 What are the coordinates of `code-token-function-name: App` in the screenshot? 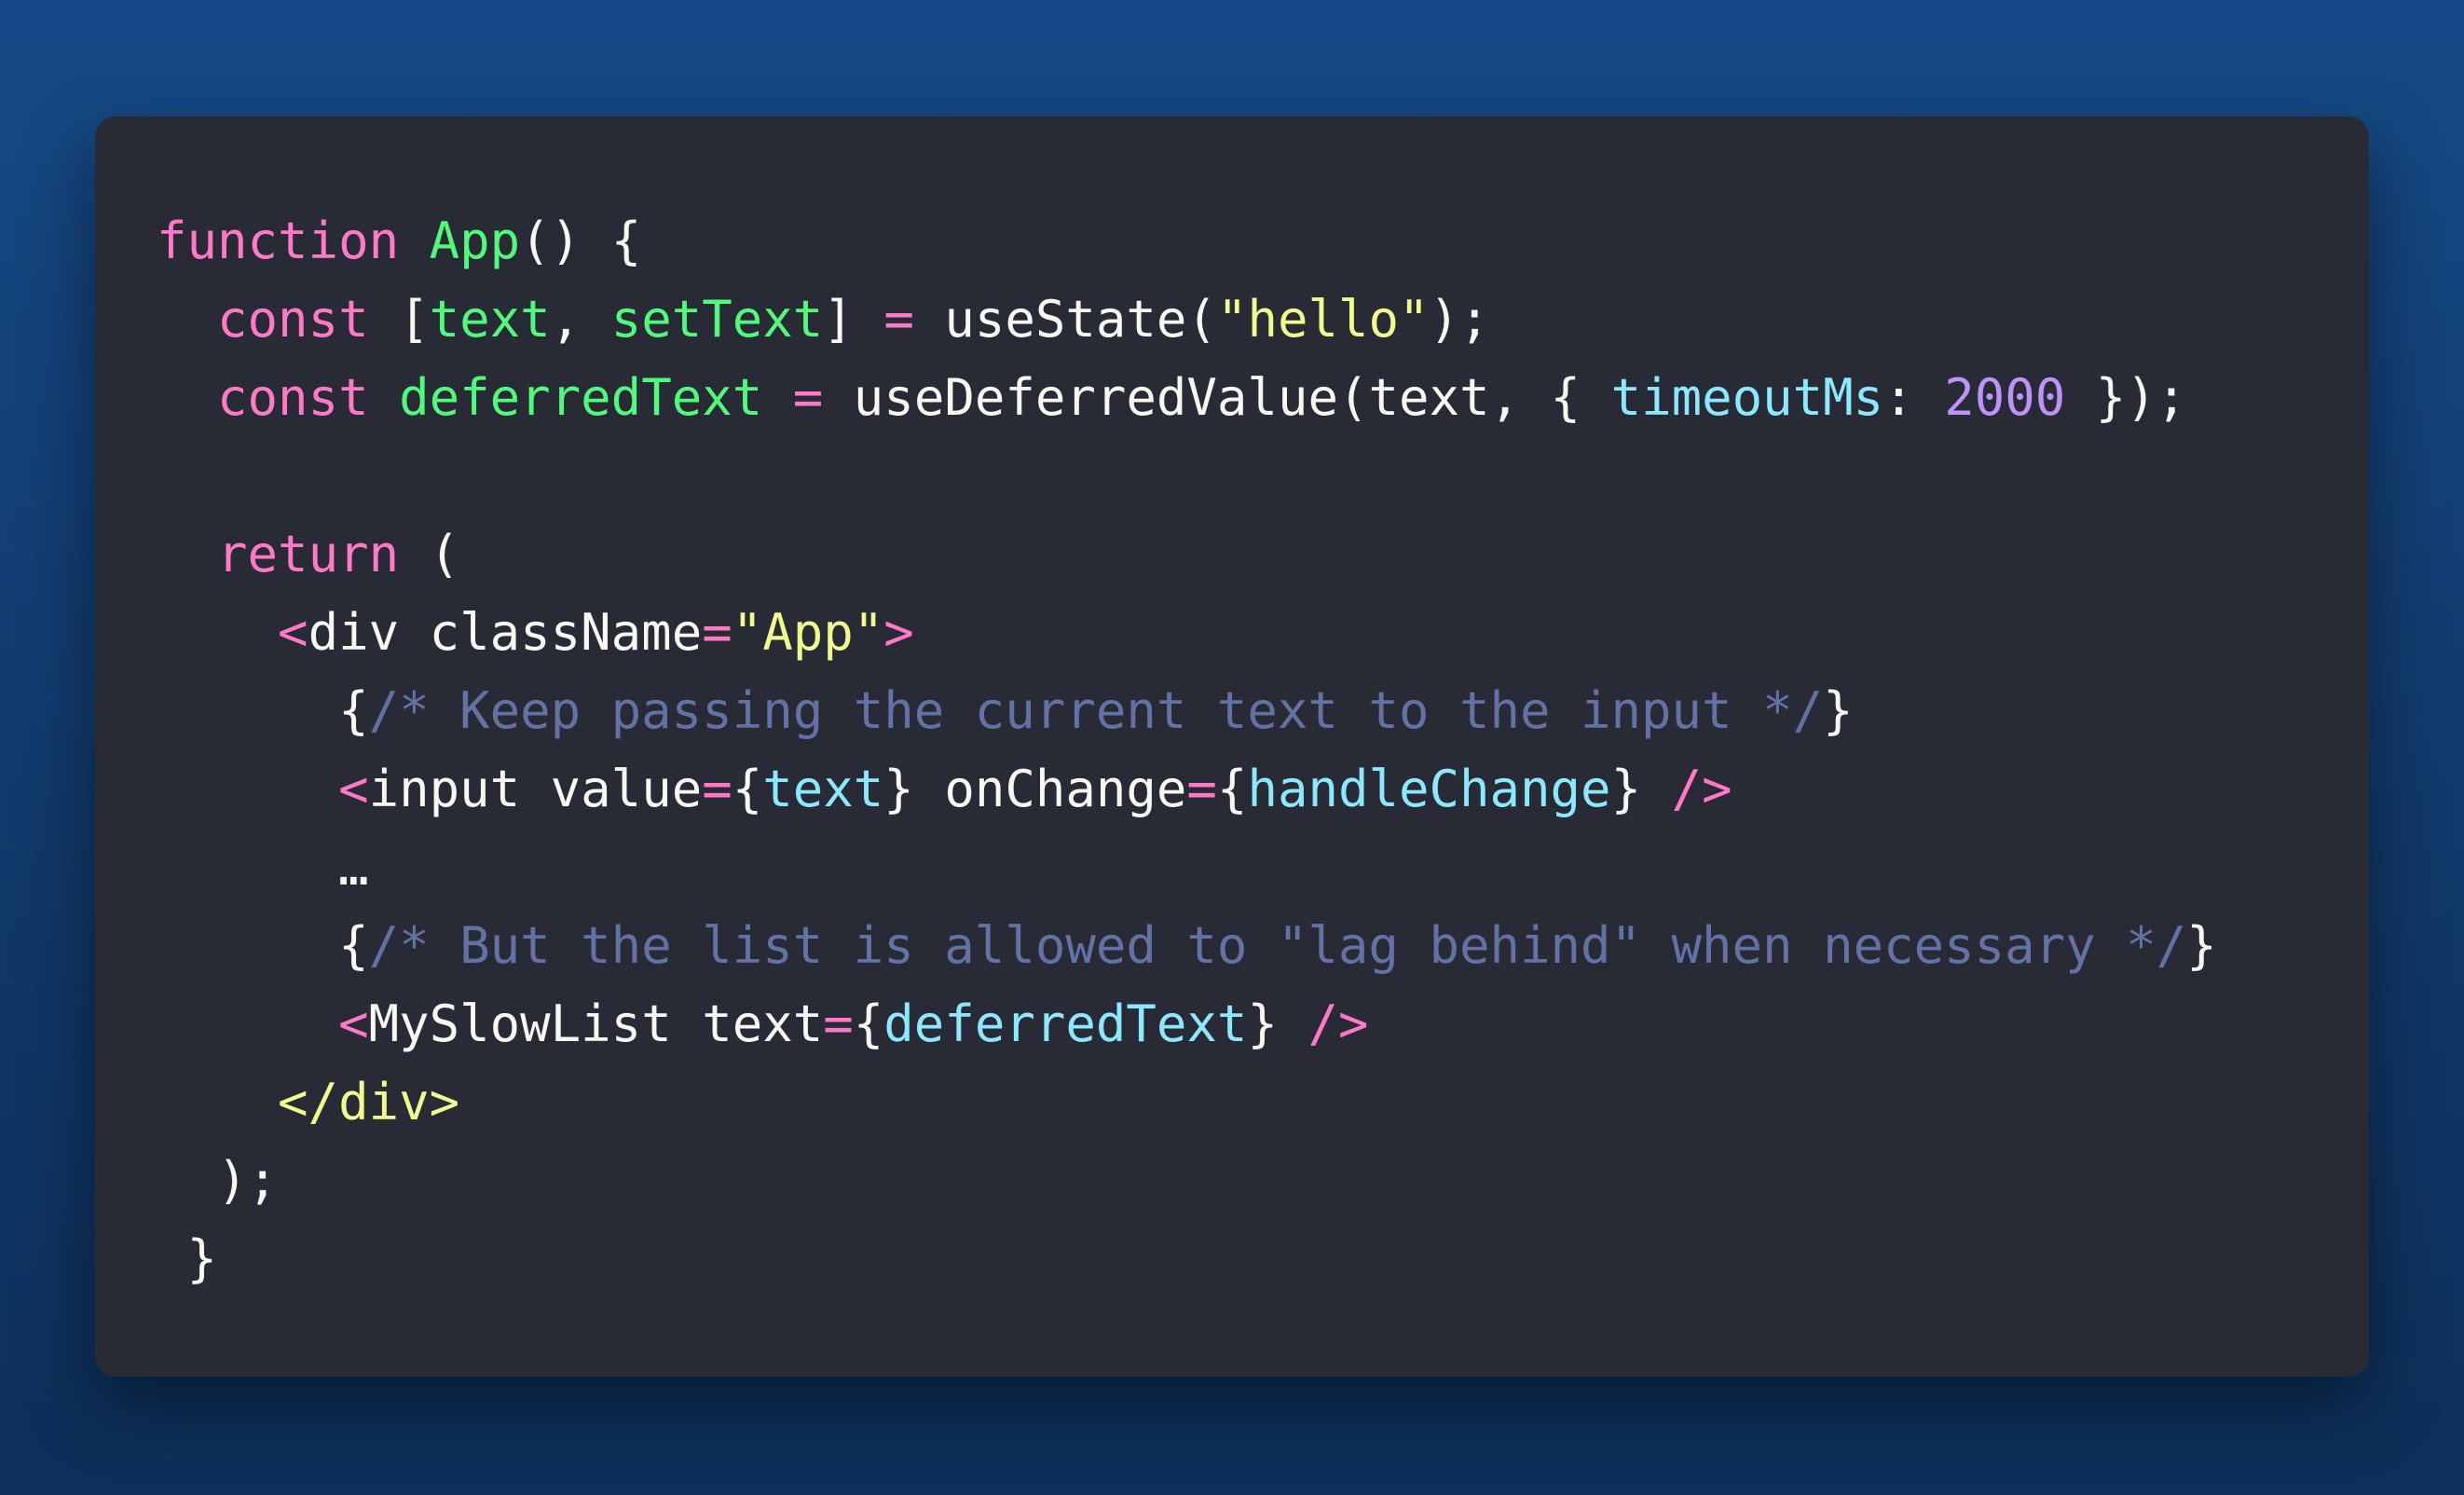 It's located at (475, 241).